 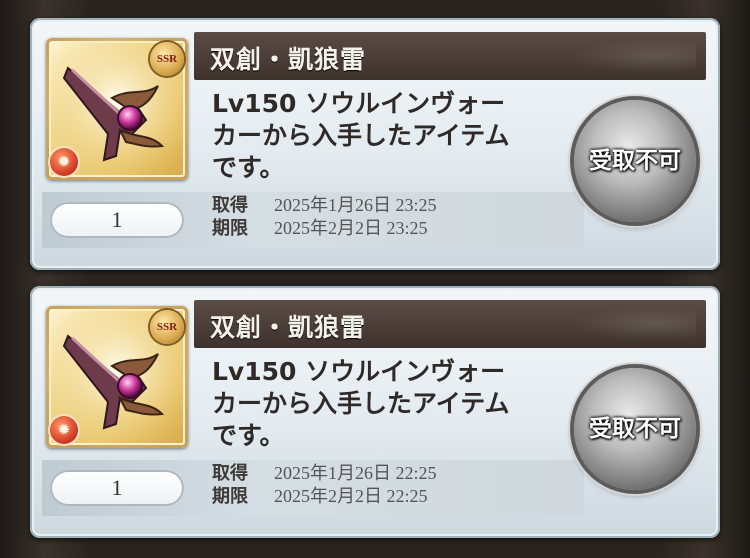 I want to click on date-info: 取得 2025年1月26日 23:25 期限 2025年2月2日 23:25, so click(x=324, y=217).